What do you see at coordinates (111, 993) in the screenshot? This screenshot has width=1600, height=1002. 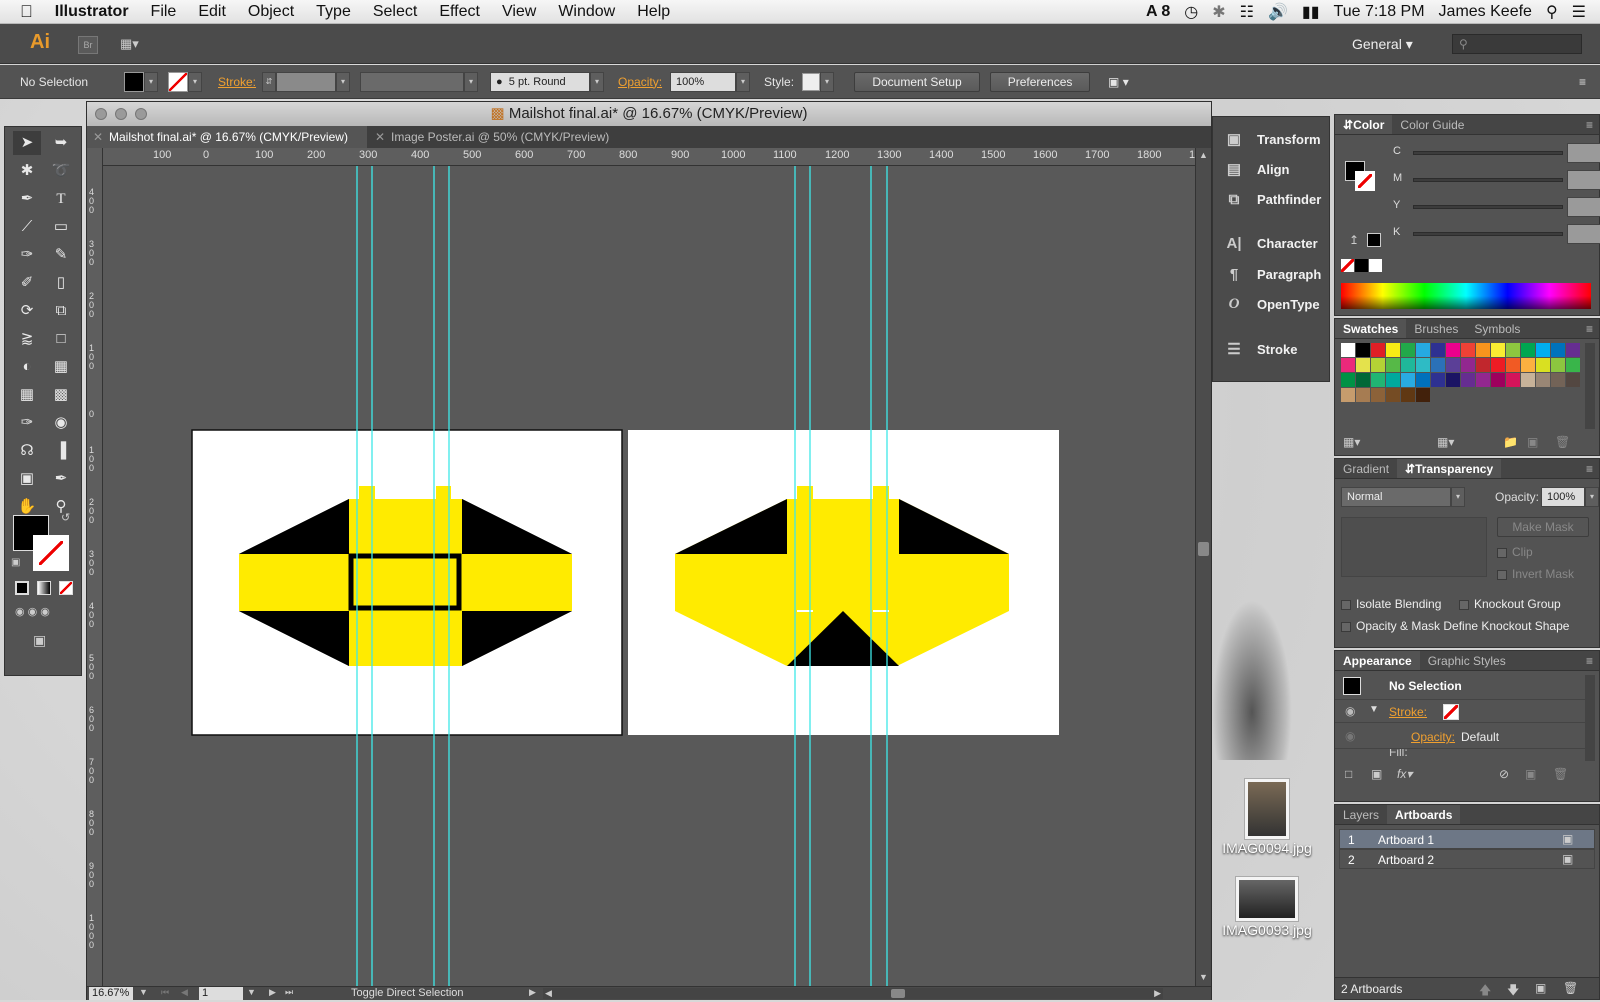 I see `zoom-level-field: 16.67%` at bounding box center [111, 993].